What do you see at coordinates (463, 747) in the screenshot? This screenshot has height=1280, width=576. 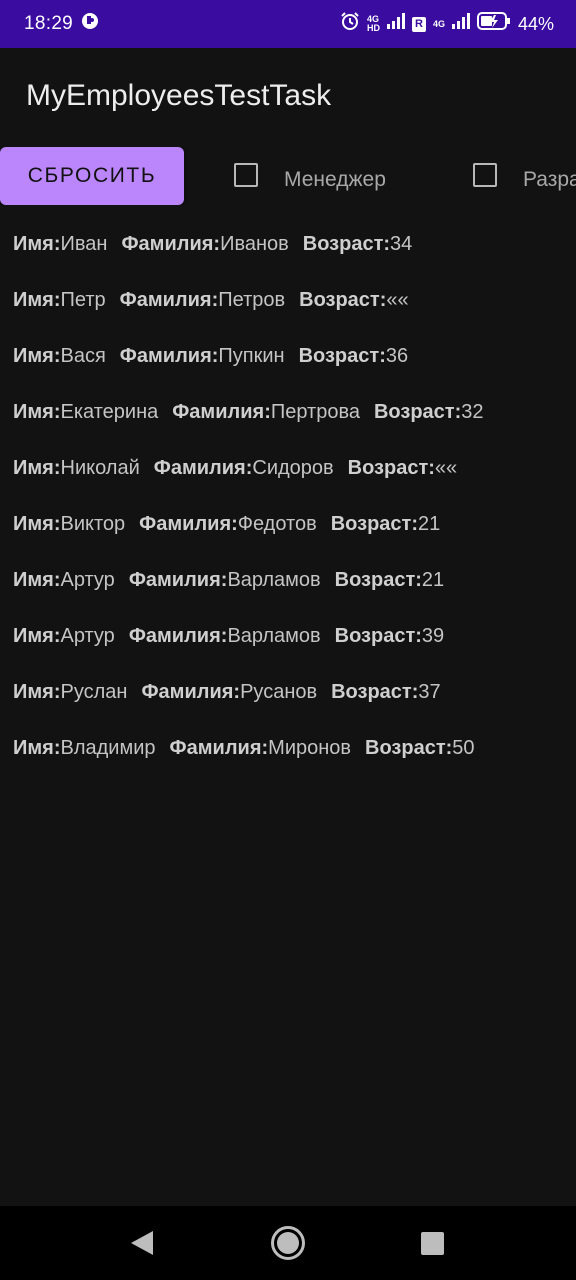 I see `employee-age: 50` at bounding box center [463, 747].